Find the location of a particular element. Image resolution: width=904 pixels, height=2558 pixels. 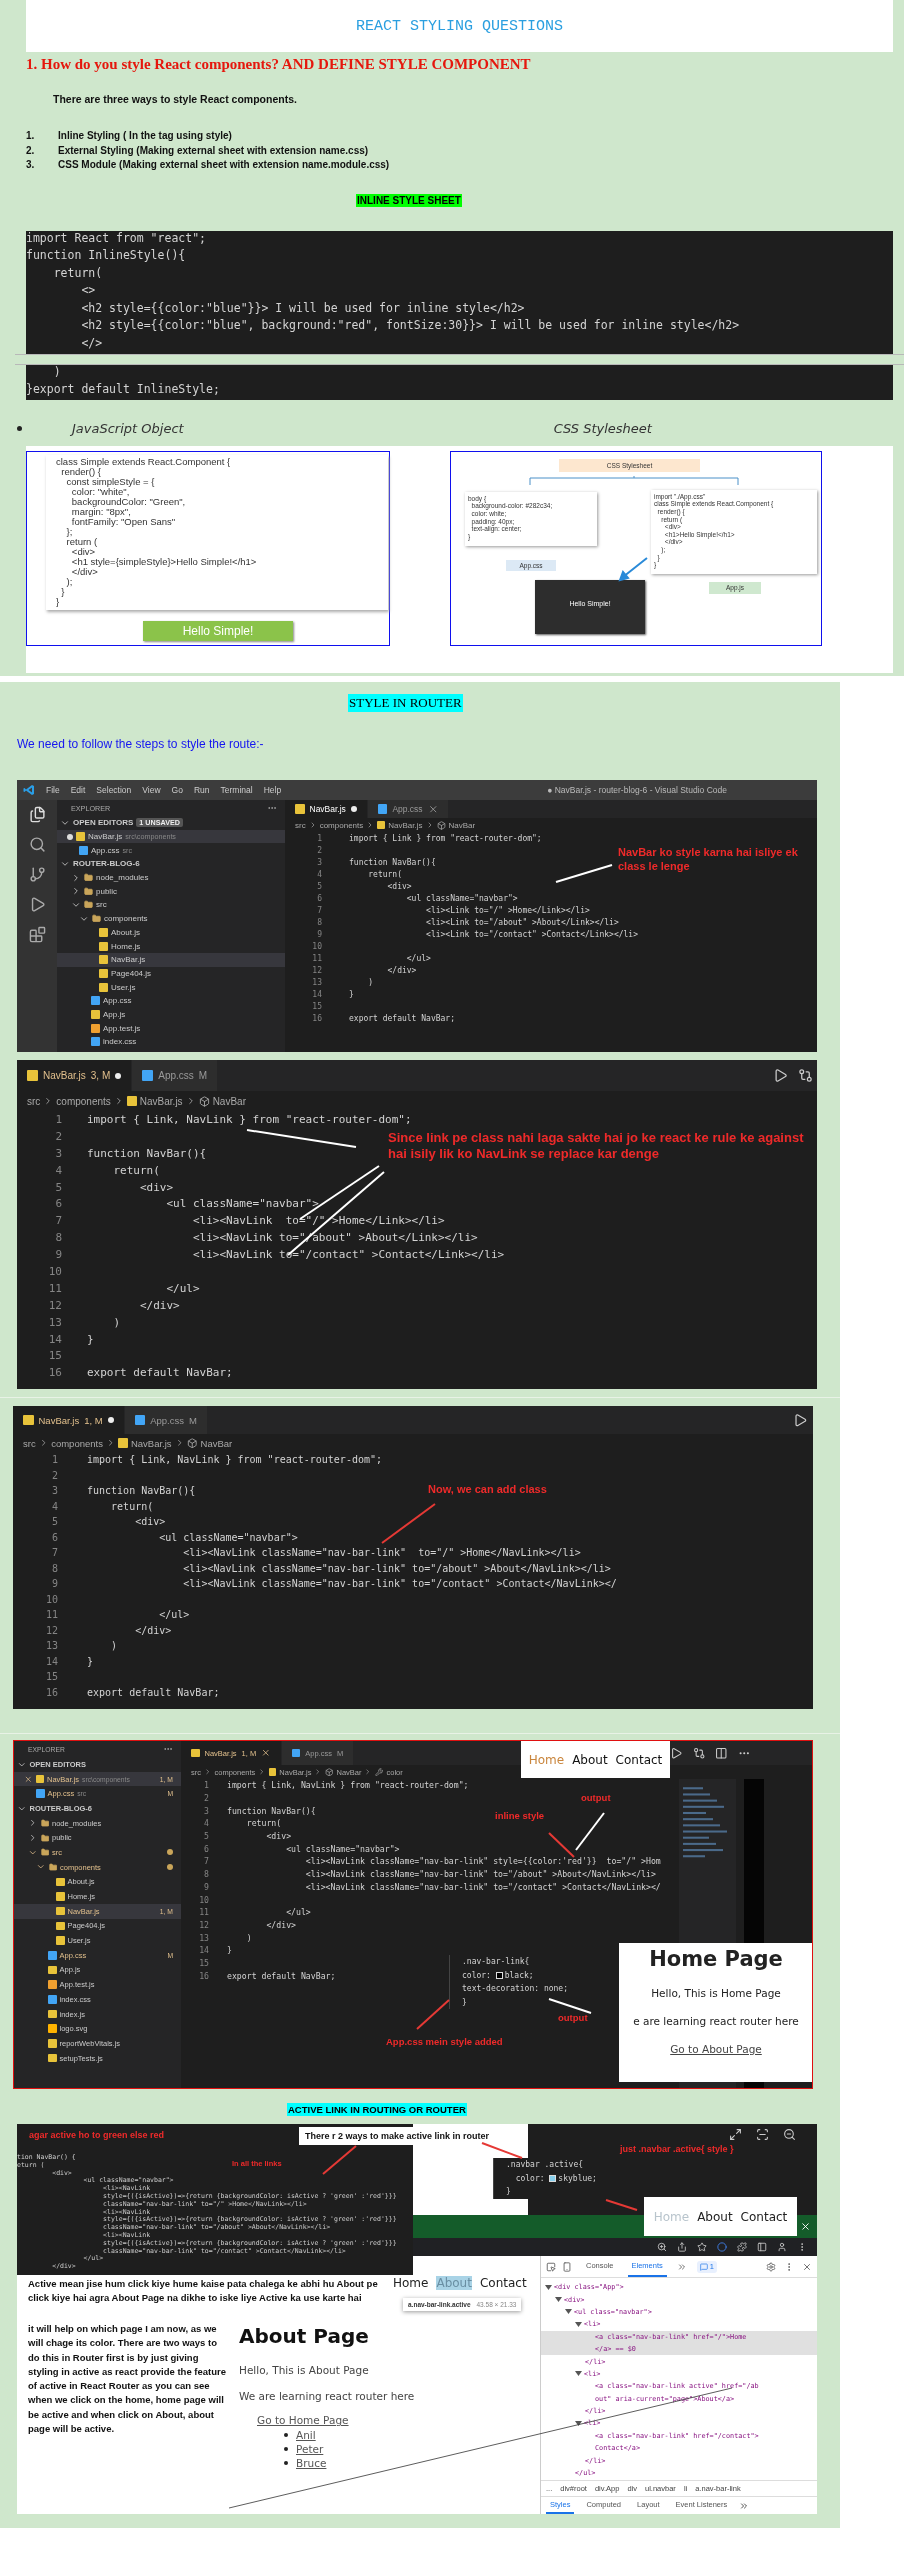

share-icon is located at coordinates (682, 2247).